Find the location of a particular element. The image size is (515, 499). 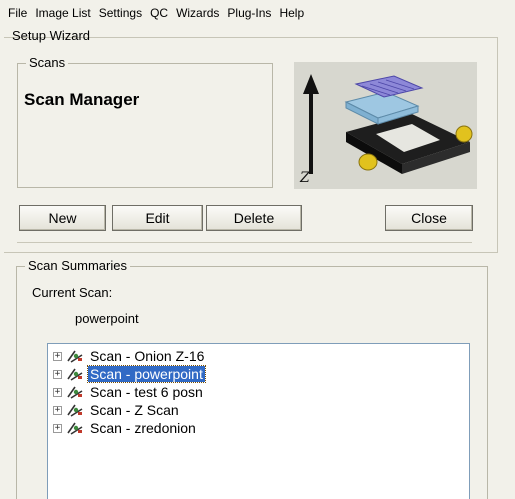

tree-item: + Scan - Z Scan is located at coordinates (117, 410).